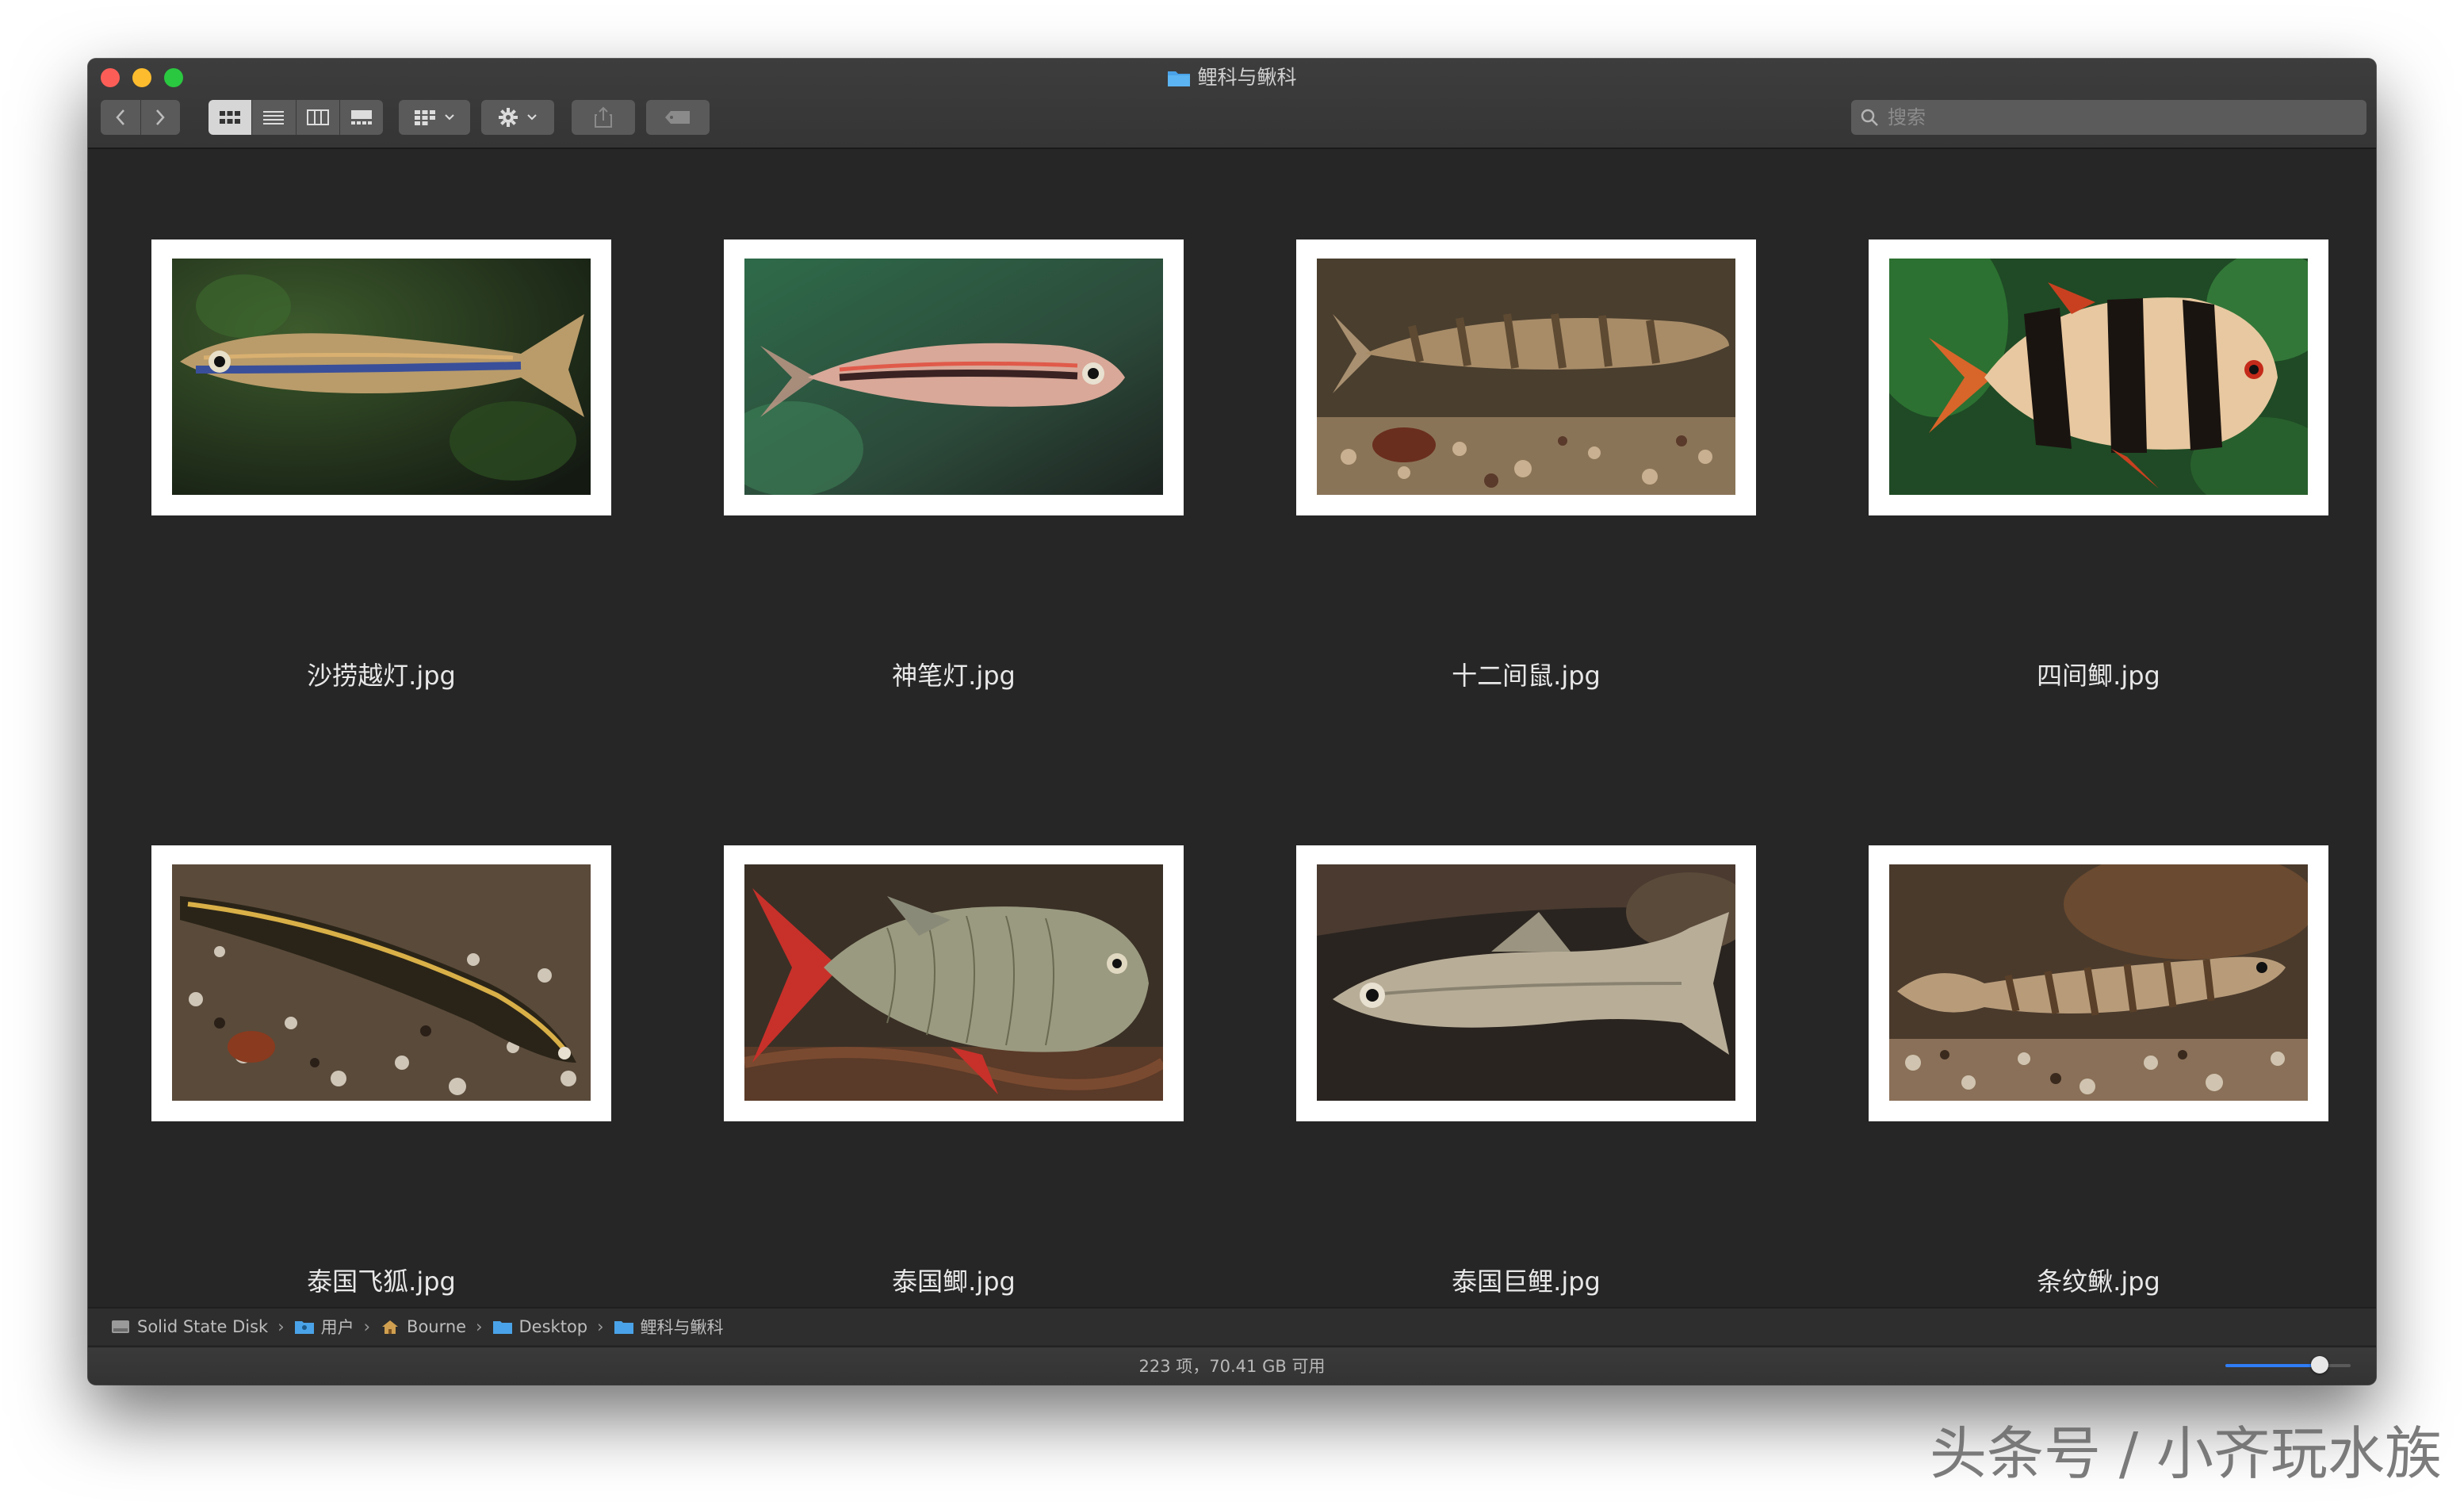 This screenshot has height=1502, width=2464. What do you see at coordinates (682, 1328) in the screenshot?
I see `path-item-label: 鲤科与鳅科` at bounding box center [682, 1328].